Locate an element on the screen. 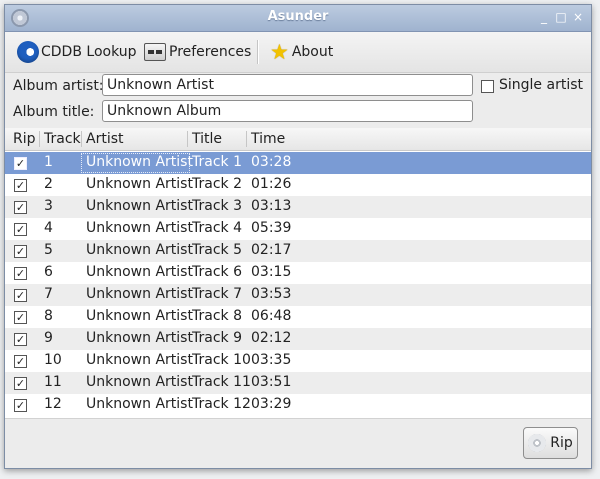 The image size is (600, 479). track-title: Track 1 is located at coordinates (217, 162).